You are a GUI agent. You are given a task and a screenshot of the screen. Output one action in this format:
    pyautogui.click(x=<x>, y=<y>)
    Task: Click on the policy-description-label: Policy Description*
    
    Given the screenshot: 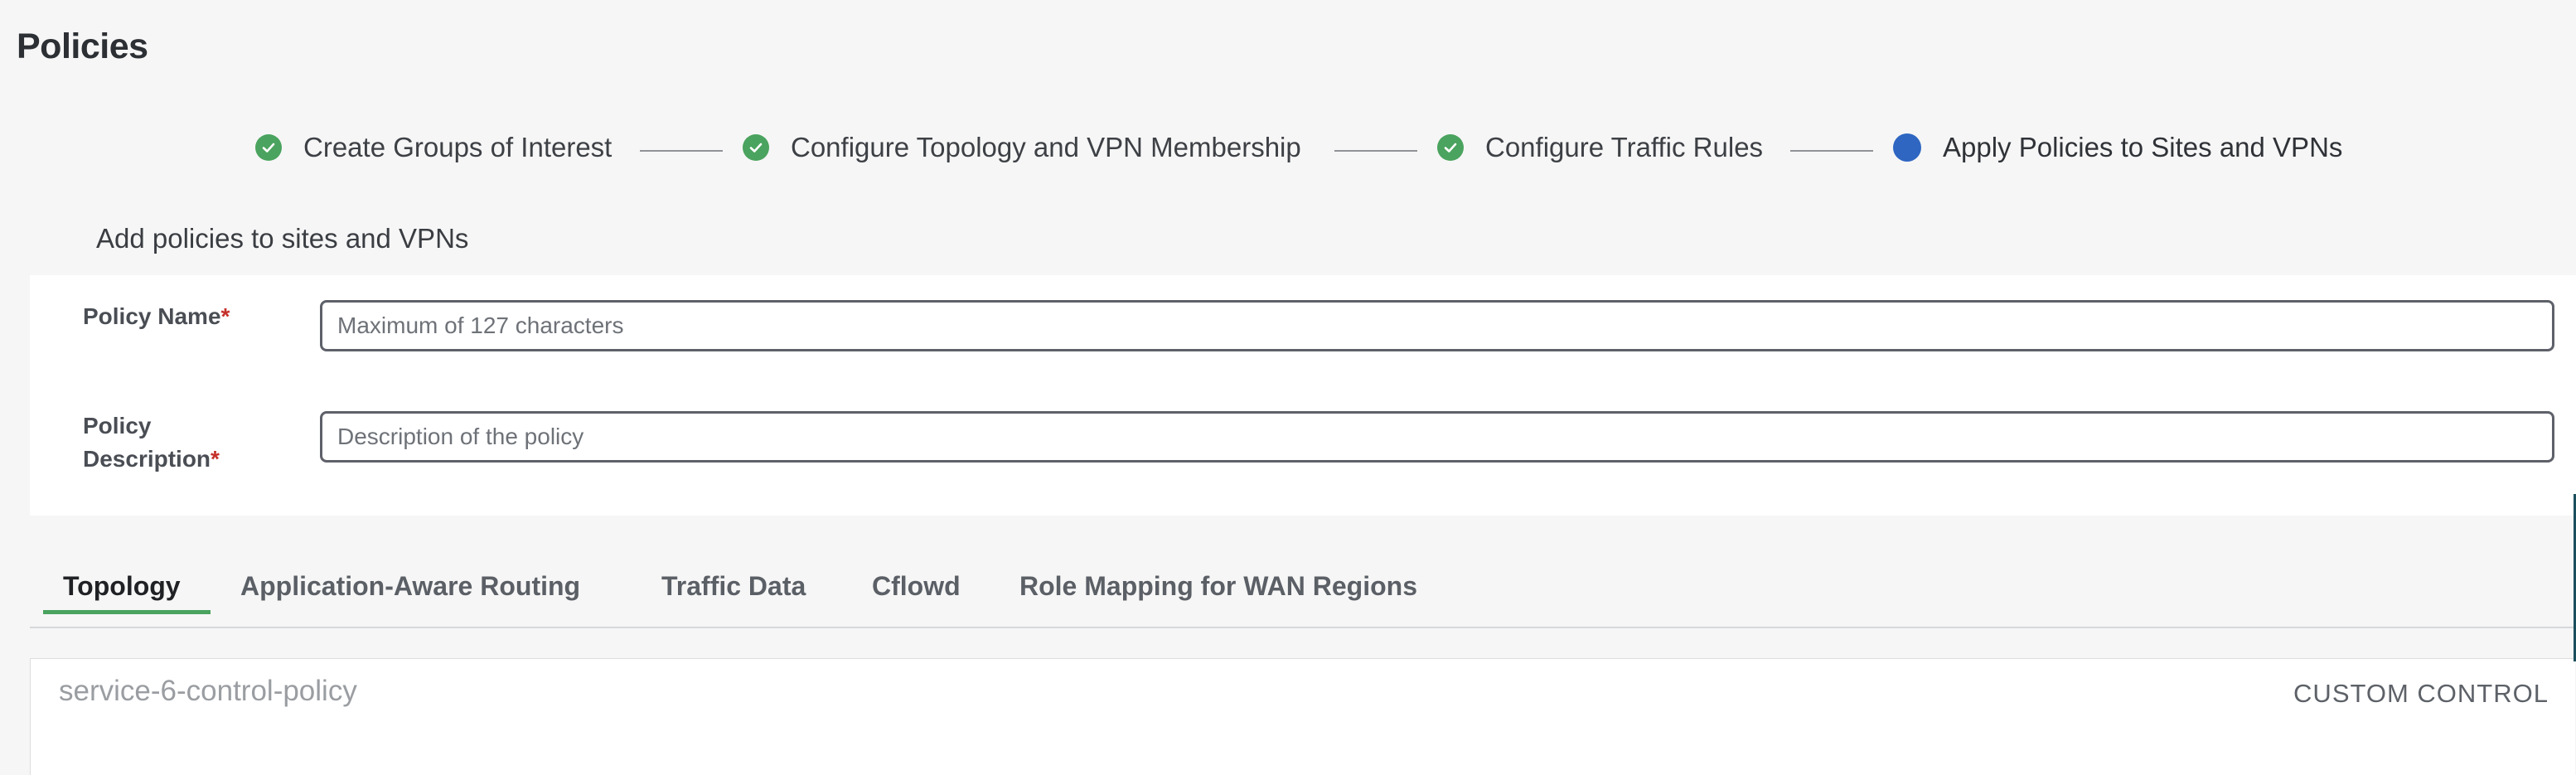 What is the action you would take?
    pyautogui.click(x=151, y=442)
    